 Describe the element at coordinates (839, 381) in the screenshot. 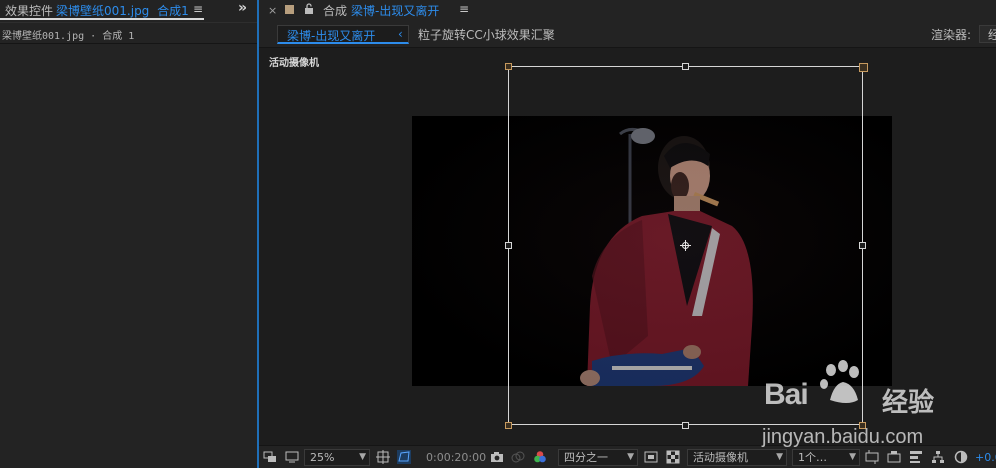

I see `paw-logo` at that location.